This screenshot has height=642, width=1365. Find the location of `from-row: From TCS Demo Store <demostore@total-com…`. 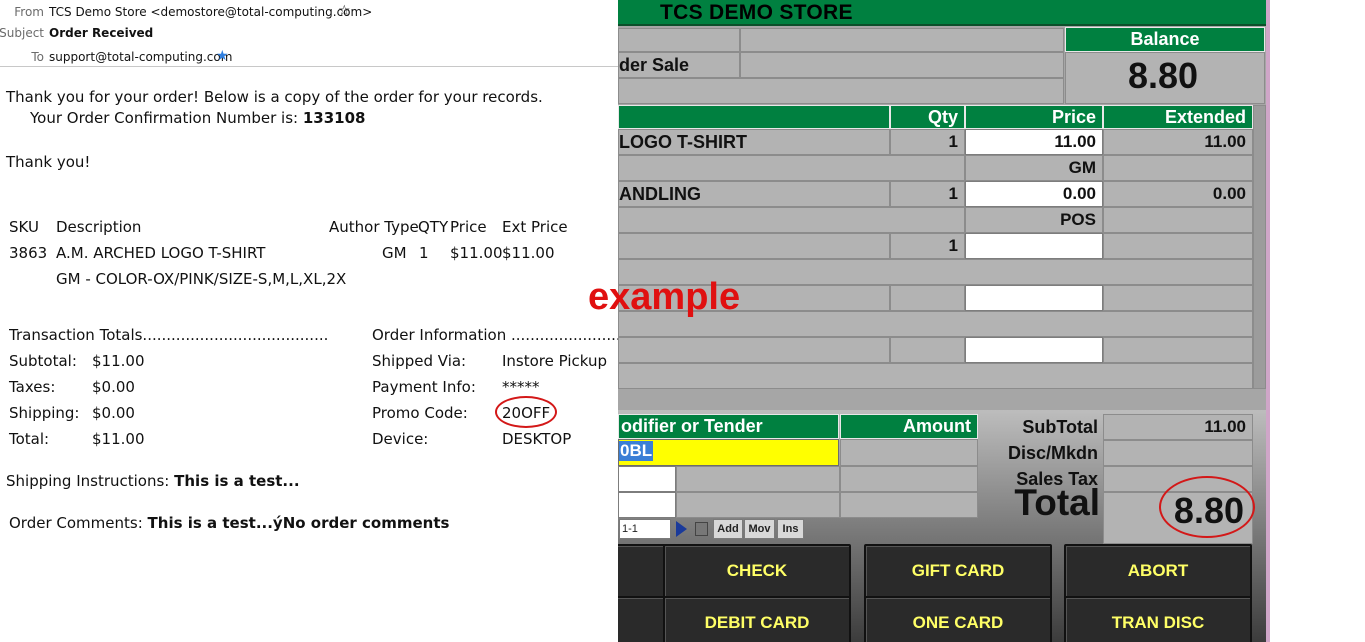

from-row: From TCS Demo Store <demostore@total-com… is located at coordinates (309, 12).